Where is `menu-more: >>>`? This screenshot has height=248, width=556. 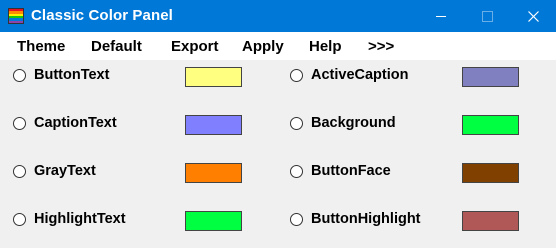
menu-more: >>> is located at coordinates (381, 46).